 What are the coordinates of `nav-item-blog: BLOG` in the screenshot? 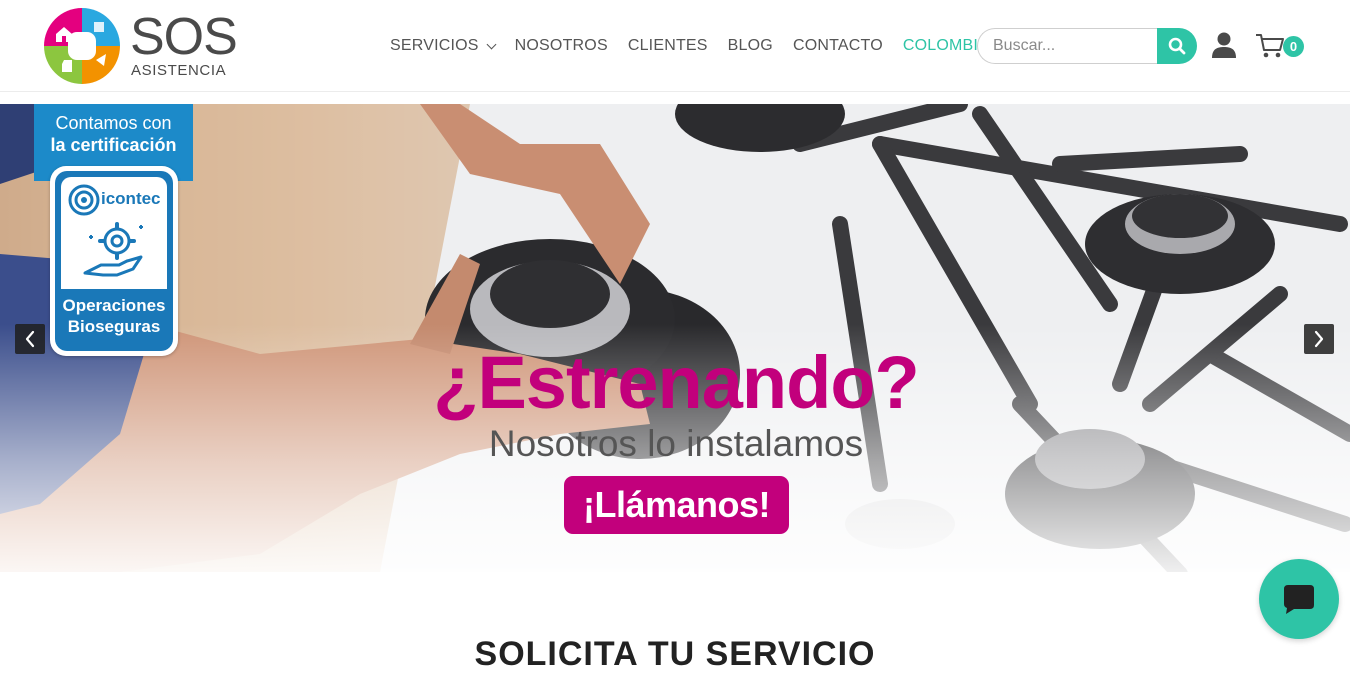 It's located at (750, 46).